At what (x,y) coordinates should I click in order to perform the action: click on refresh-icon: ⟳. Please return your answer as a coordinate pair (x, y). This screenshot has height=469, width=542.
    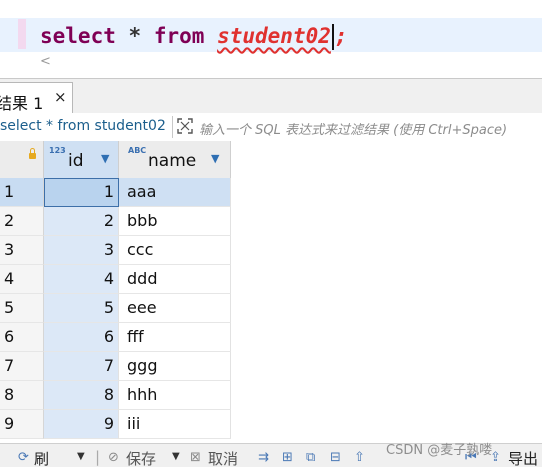
    Looking at the image, I should click on (23, 457).